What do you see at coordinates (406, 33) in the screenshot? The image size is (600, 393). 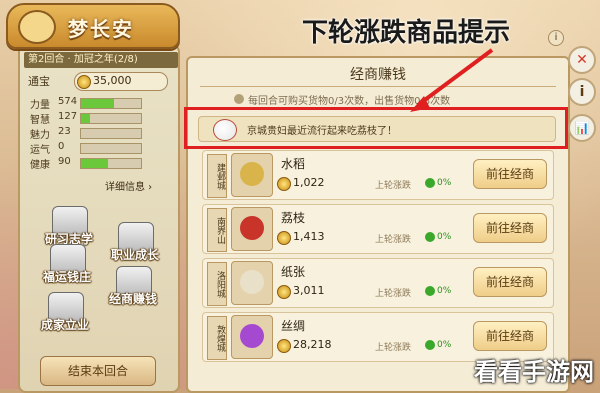 I see `annotation-caption: 下轮涨跌商品提示` at bounding box center [406, 33].